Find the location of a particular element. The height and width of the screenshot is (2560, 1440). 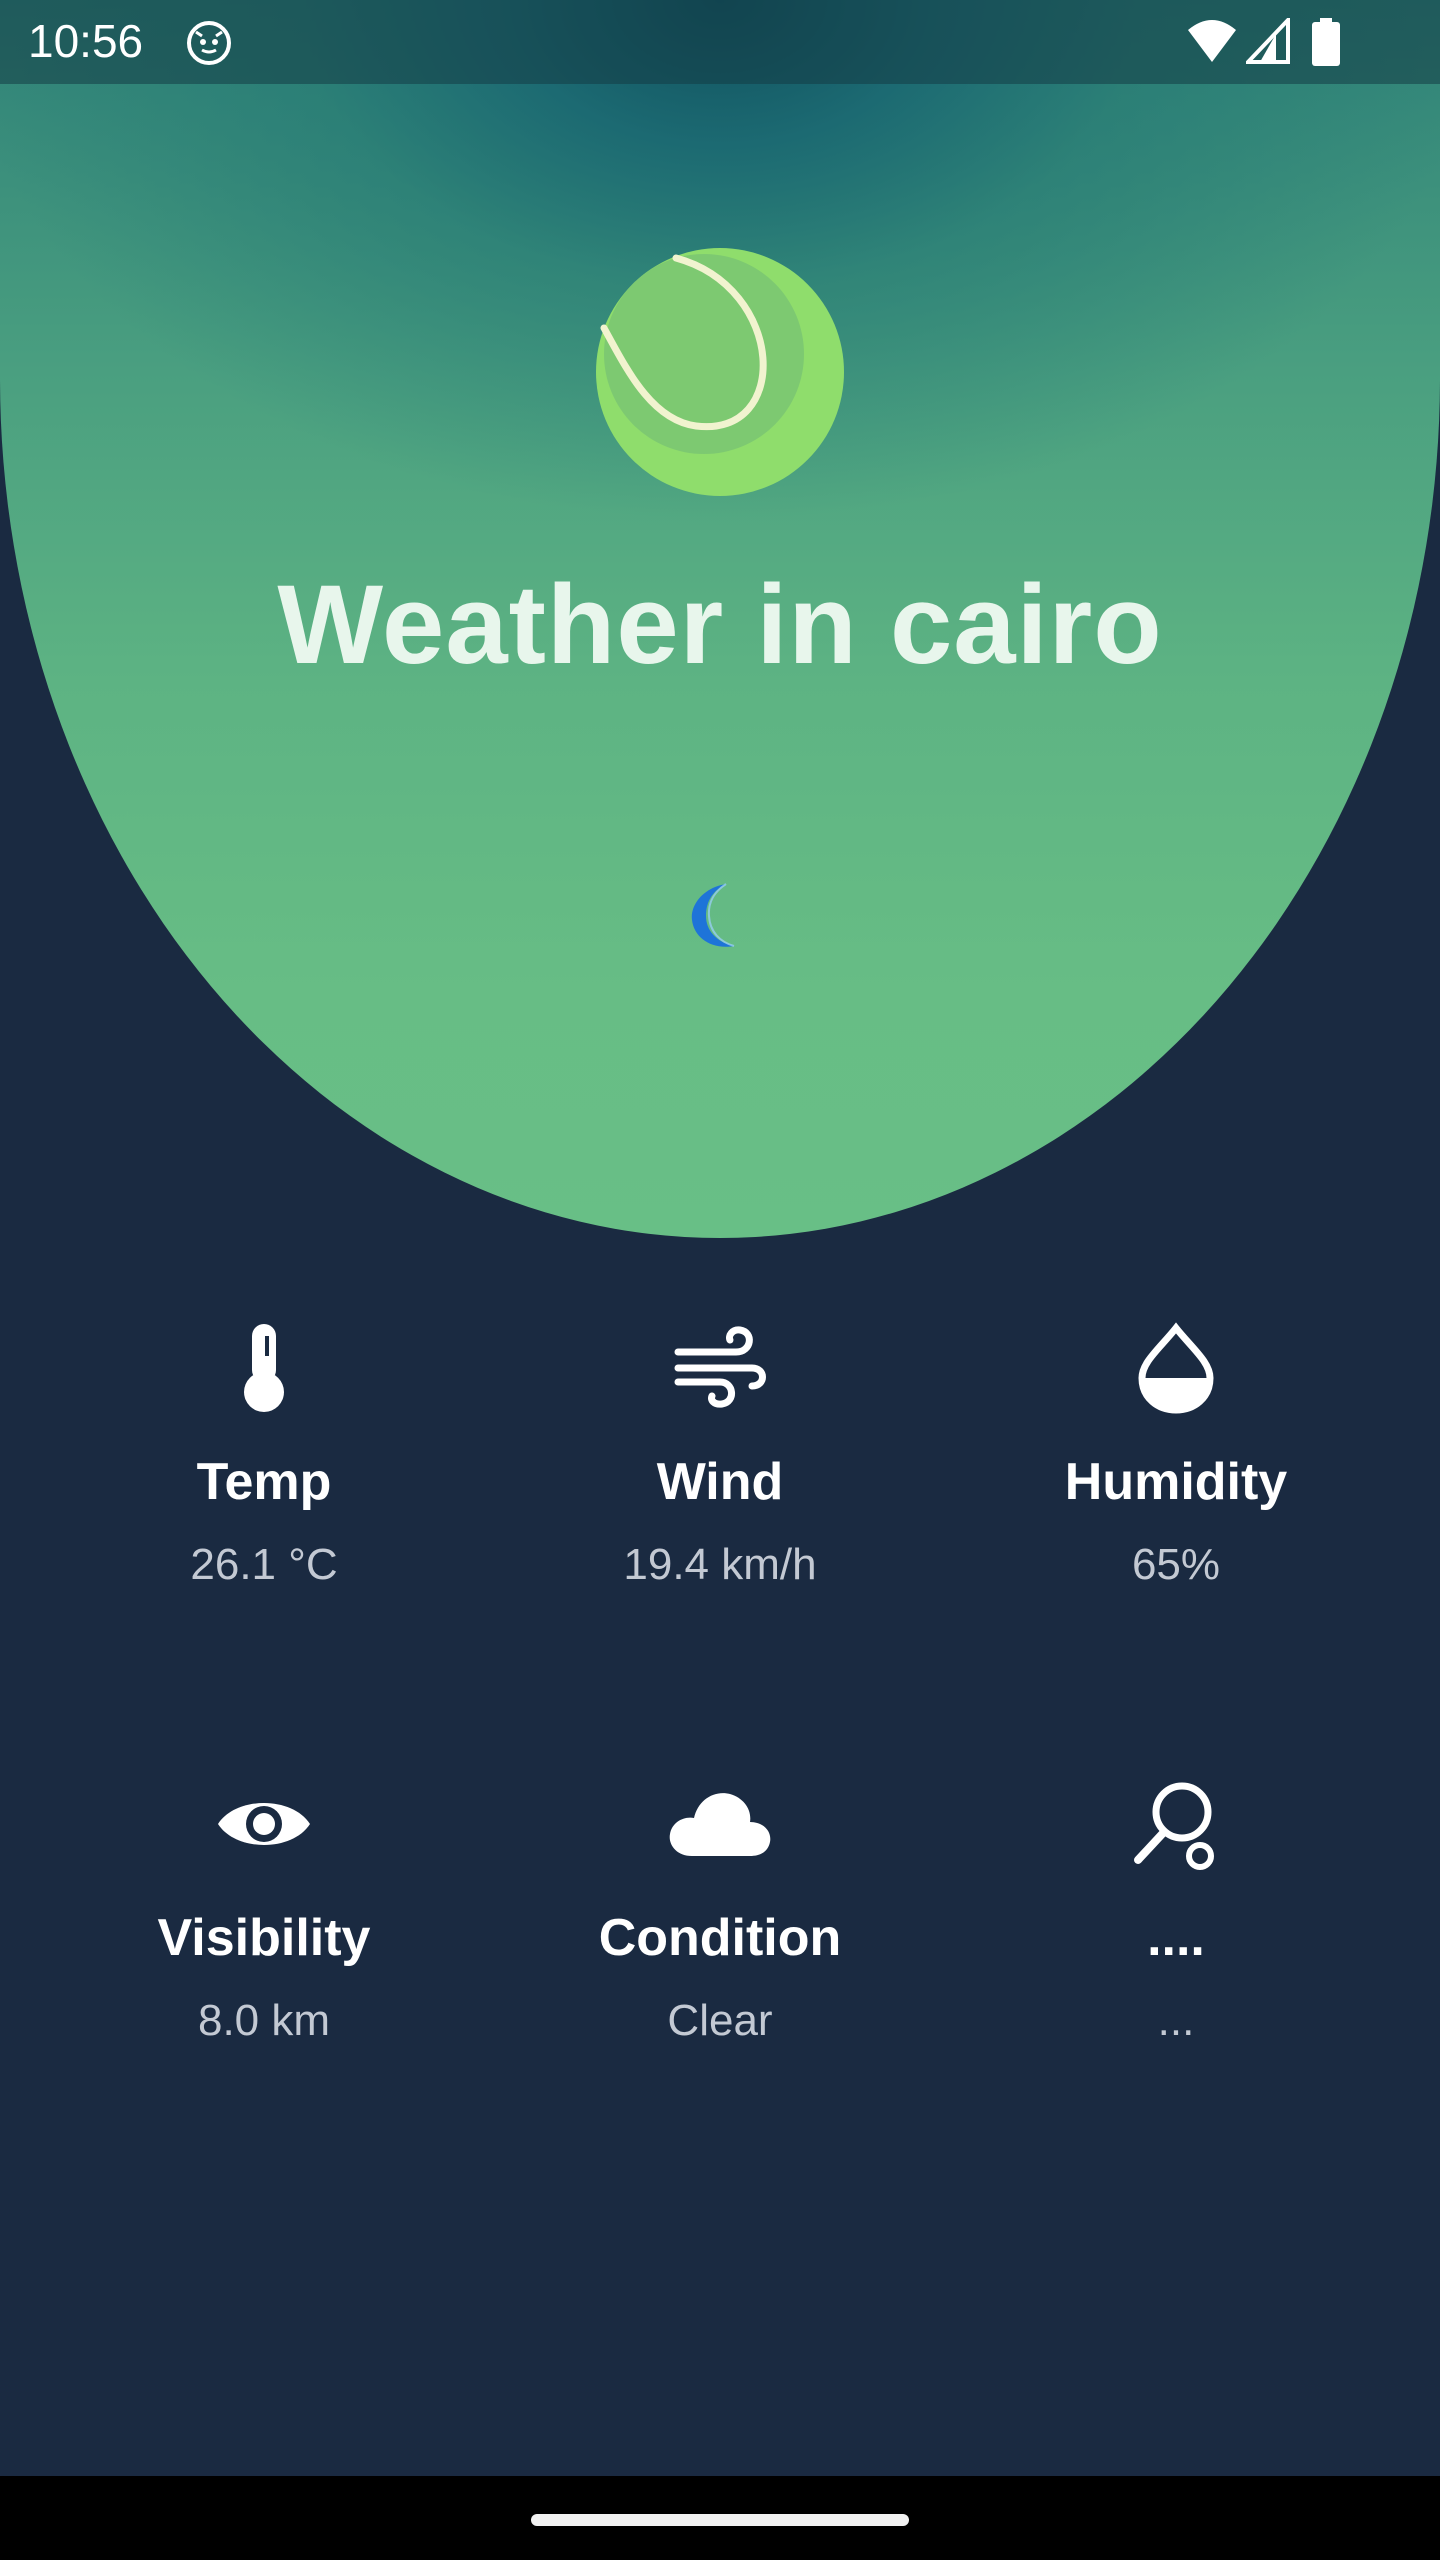

stat-label: Humidity is located at coordinates (1176, 1482).